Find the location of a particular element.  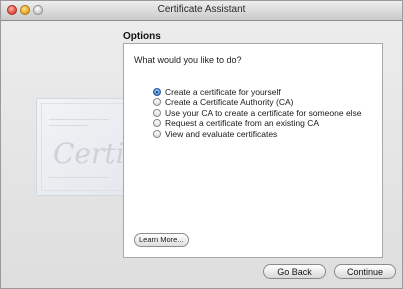

radio-label: Create a Certificate Authority (CA) is located at coordinates (229, 102).